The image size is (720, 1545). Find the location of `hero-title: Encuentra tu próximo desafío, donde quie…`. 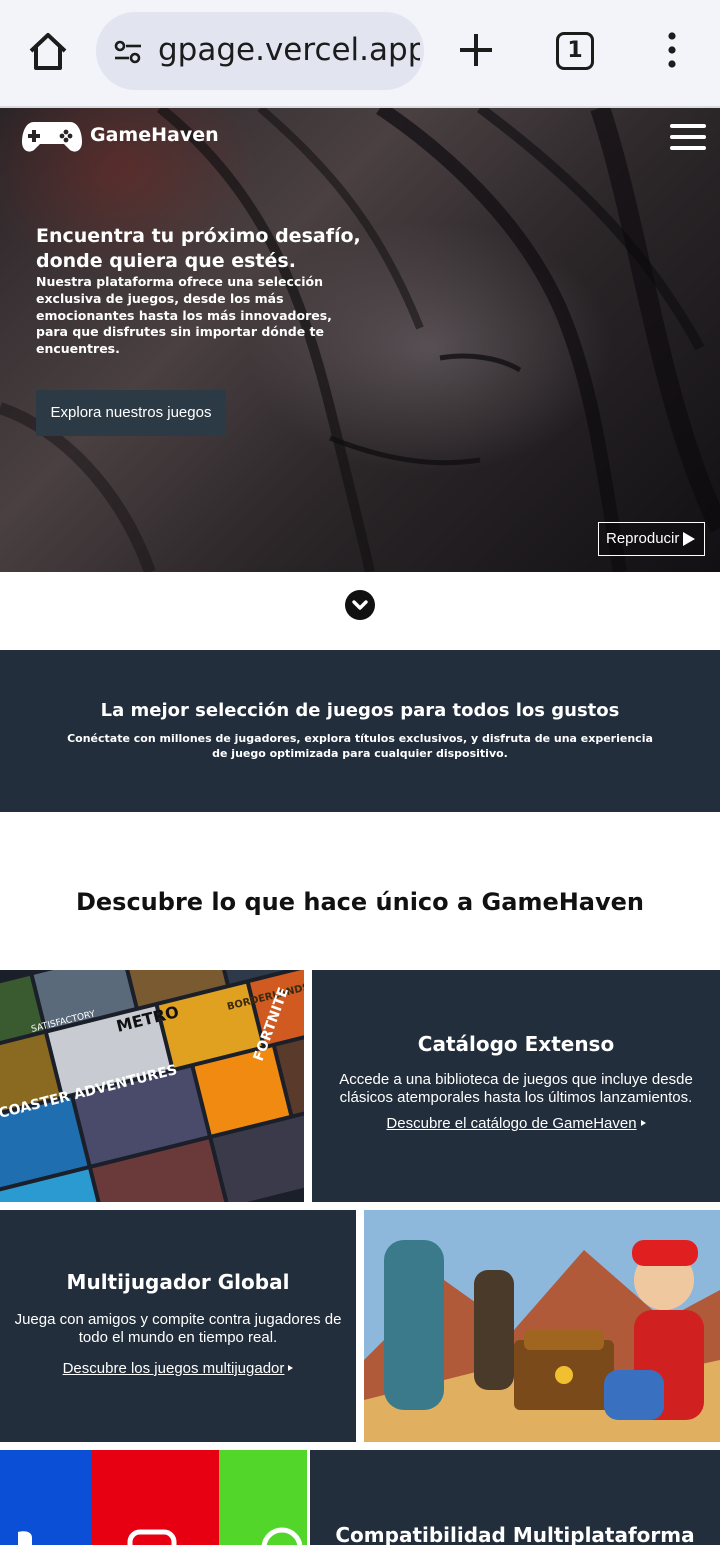

hero-title: Encuentra tu próximo desafío, donde quie… is located at coordinates (198, 248).